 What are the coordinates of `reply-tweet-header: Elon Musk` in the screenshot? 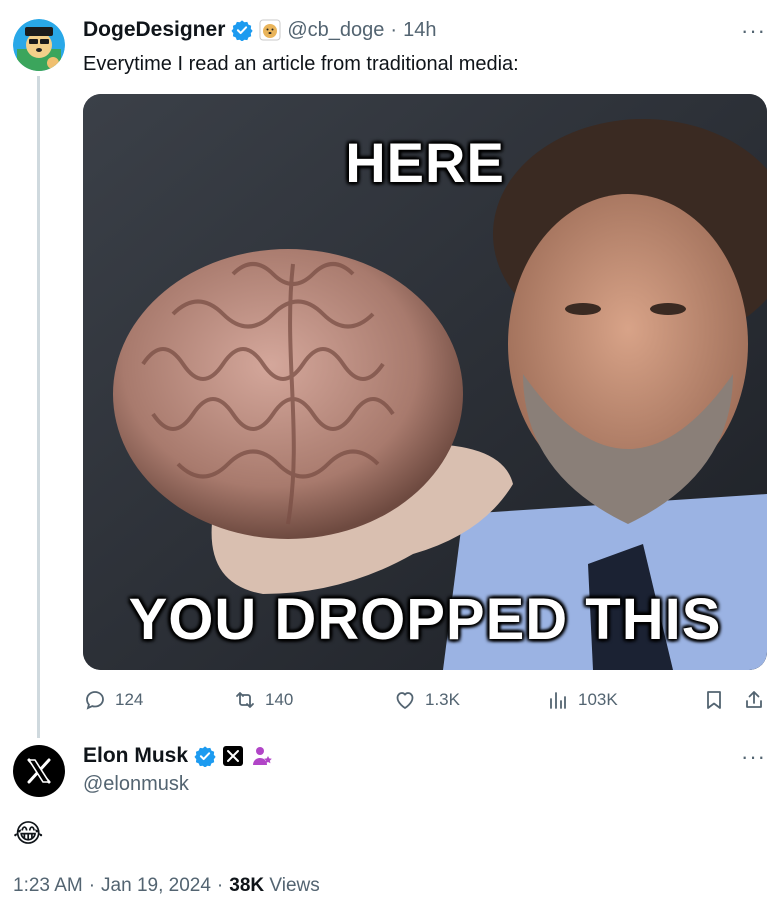 It's located at (178, 756).